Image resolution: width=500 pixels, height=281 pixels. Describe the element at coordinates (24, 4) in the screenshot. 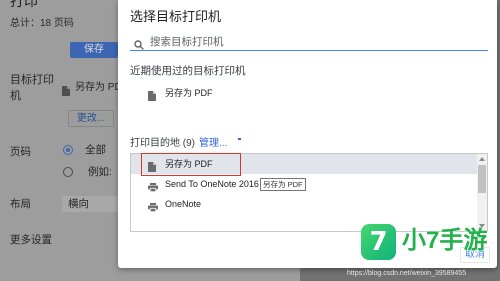

I see `print-title: 打印` at that location.